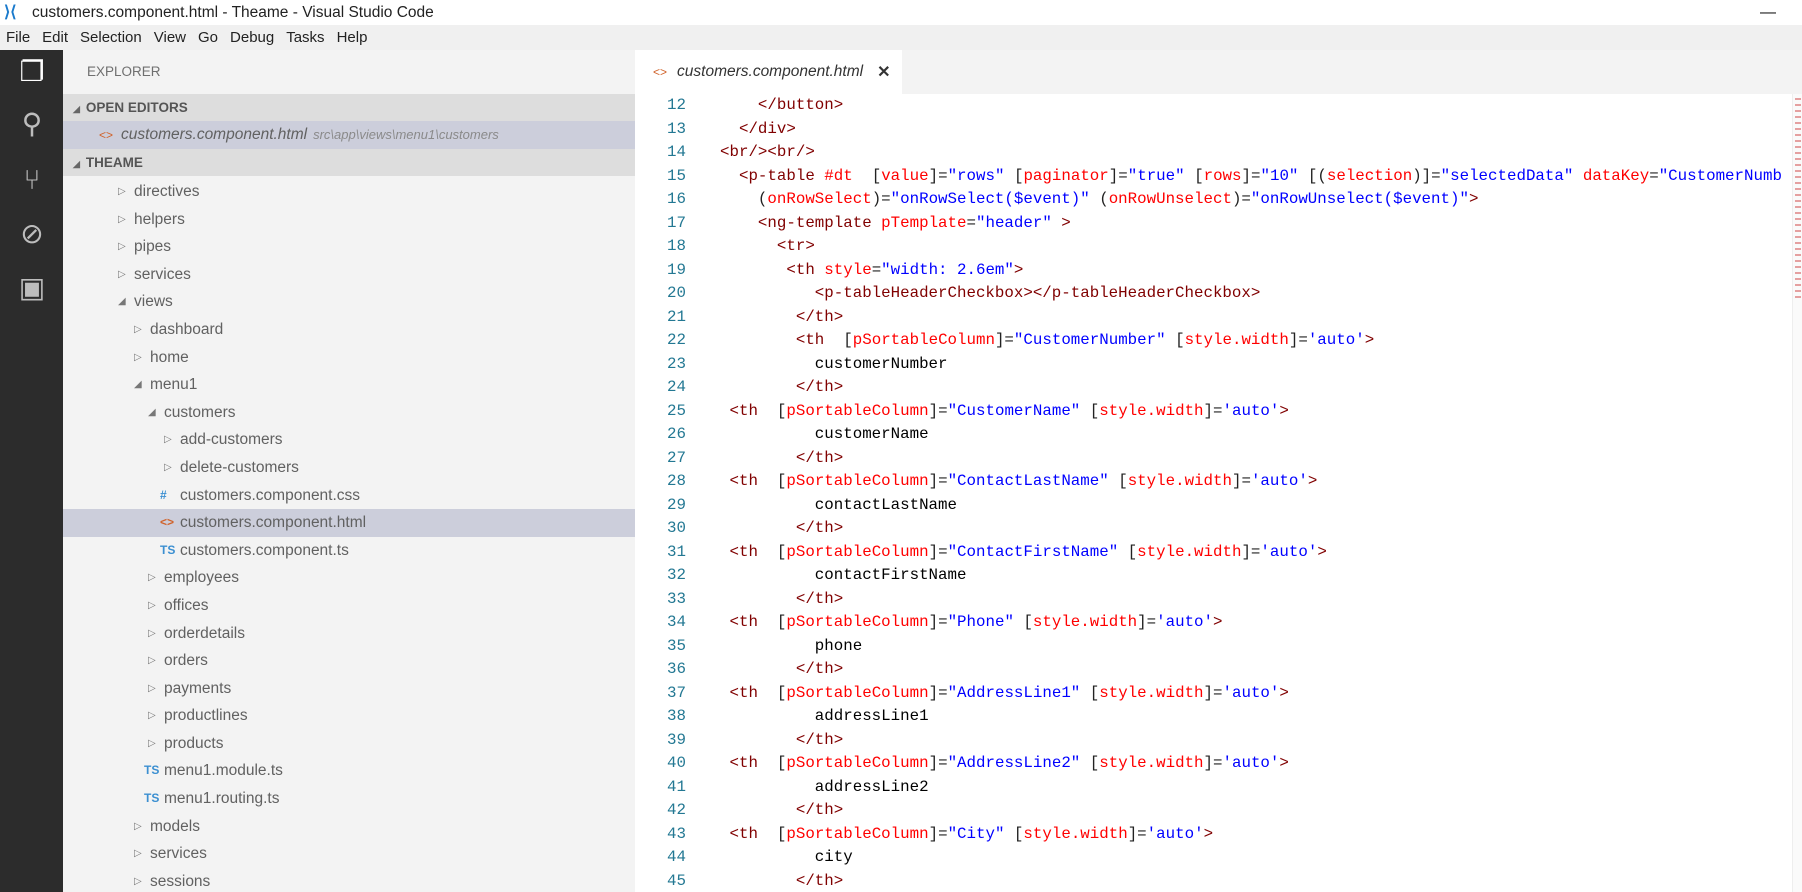  Describe the element at coordinates (186, 661) in the screenshot. I see `tree-item-label: orders` at that location.